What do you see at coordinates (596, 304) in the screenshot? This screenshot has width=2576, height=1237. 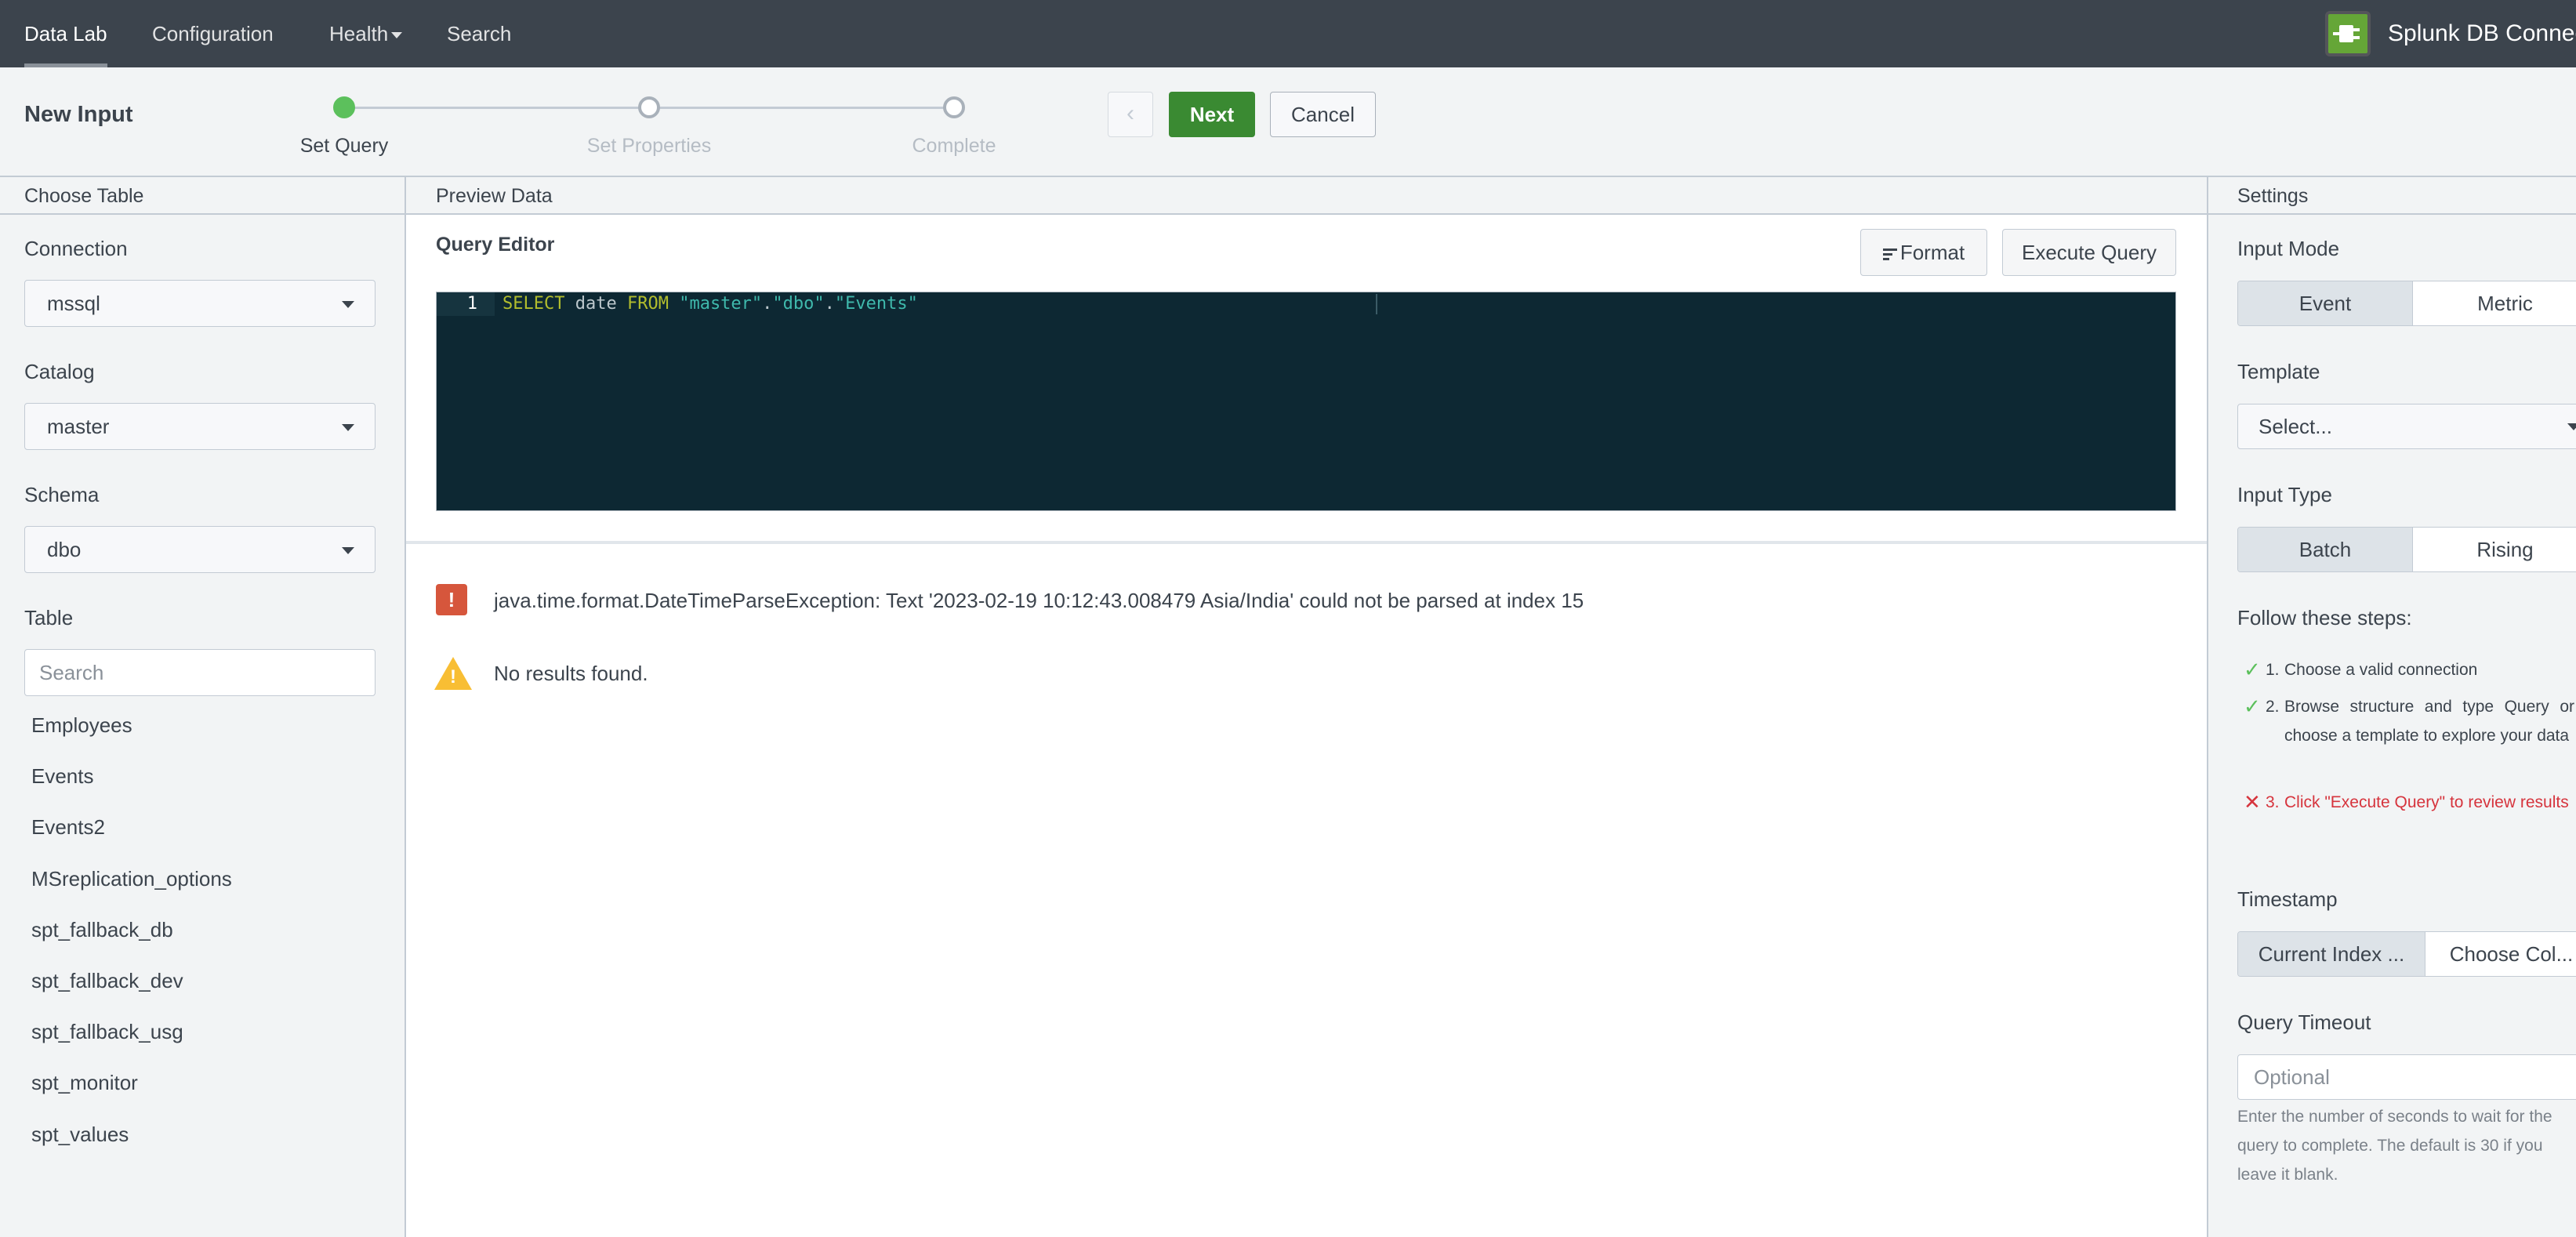 I see `sql-identifier: date` at bounding box center [596, 304].